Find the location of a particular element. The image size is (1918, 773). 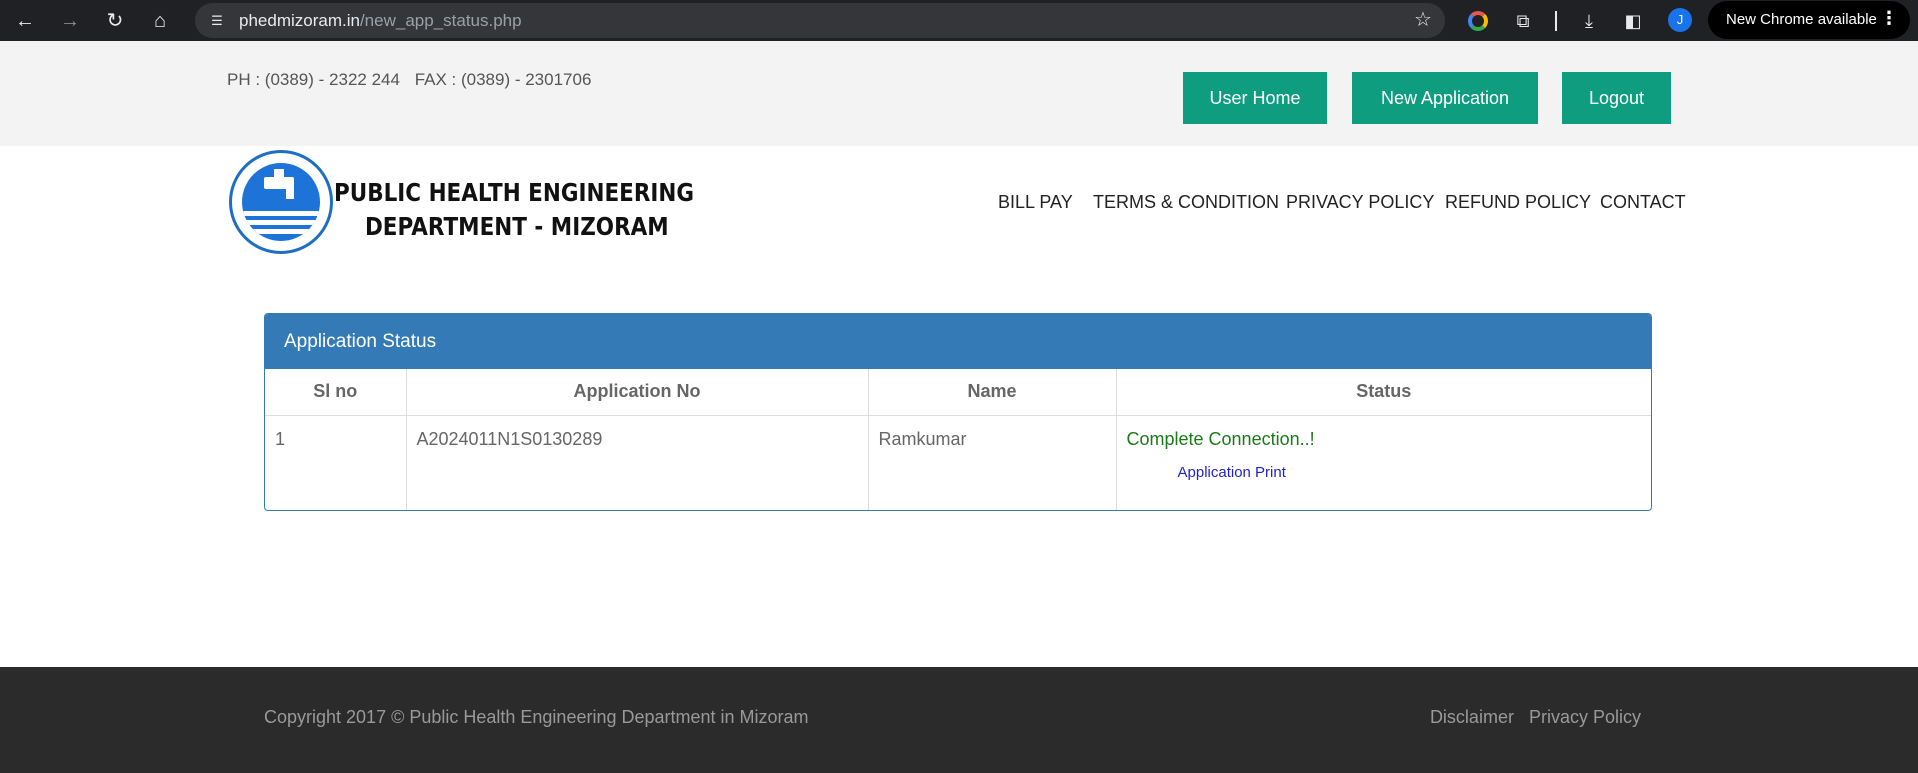

cell-application-no: A2024011N1S0130289 is located at coordinates (637, 462).